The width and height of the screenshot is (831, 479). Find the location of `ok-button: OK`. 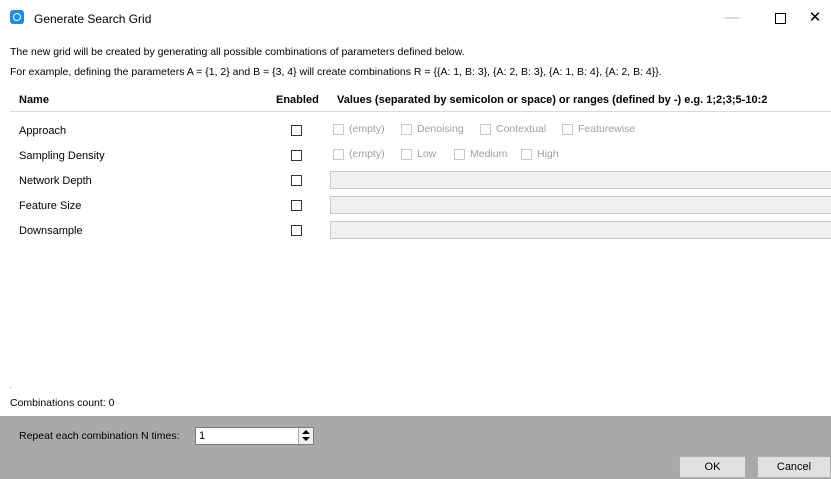

ok-button: OK is located at coordinates (712, 467).